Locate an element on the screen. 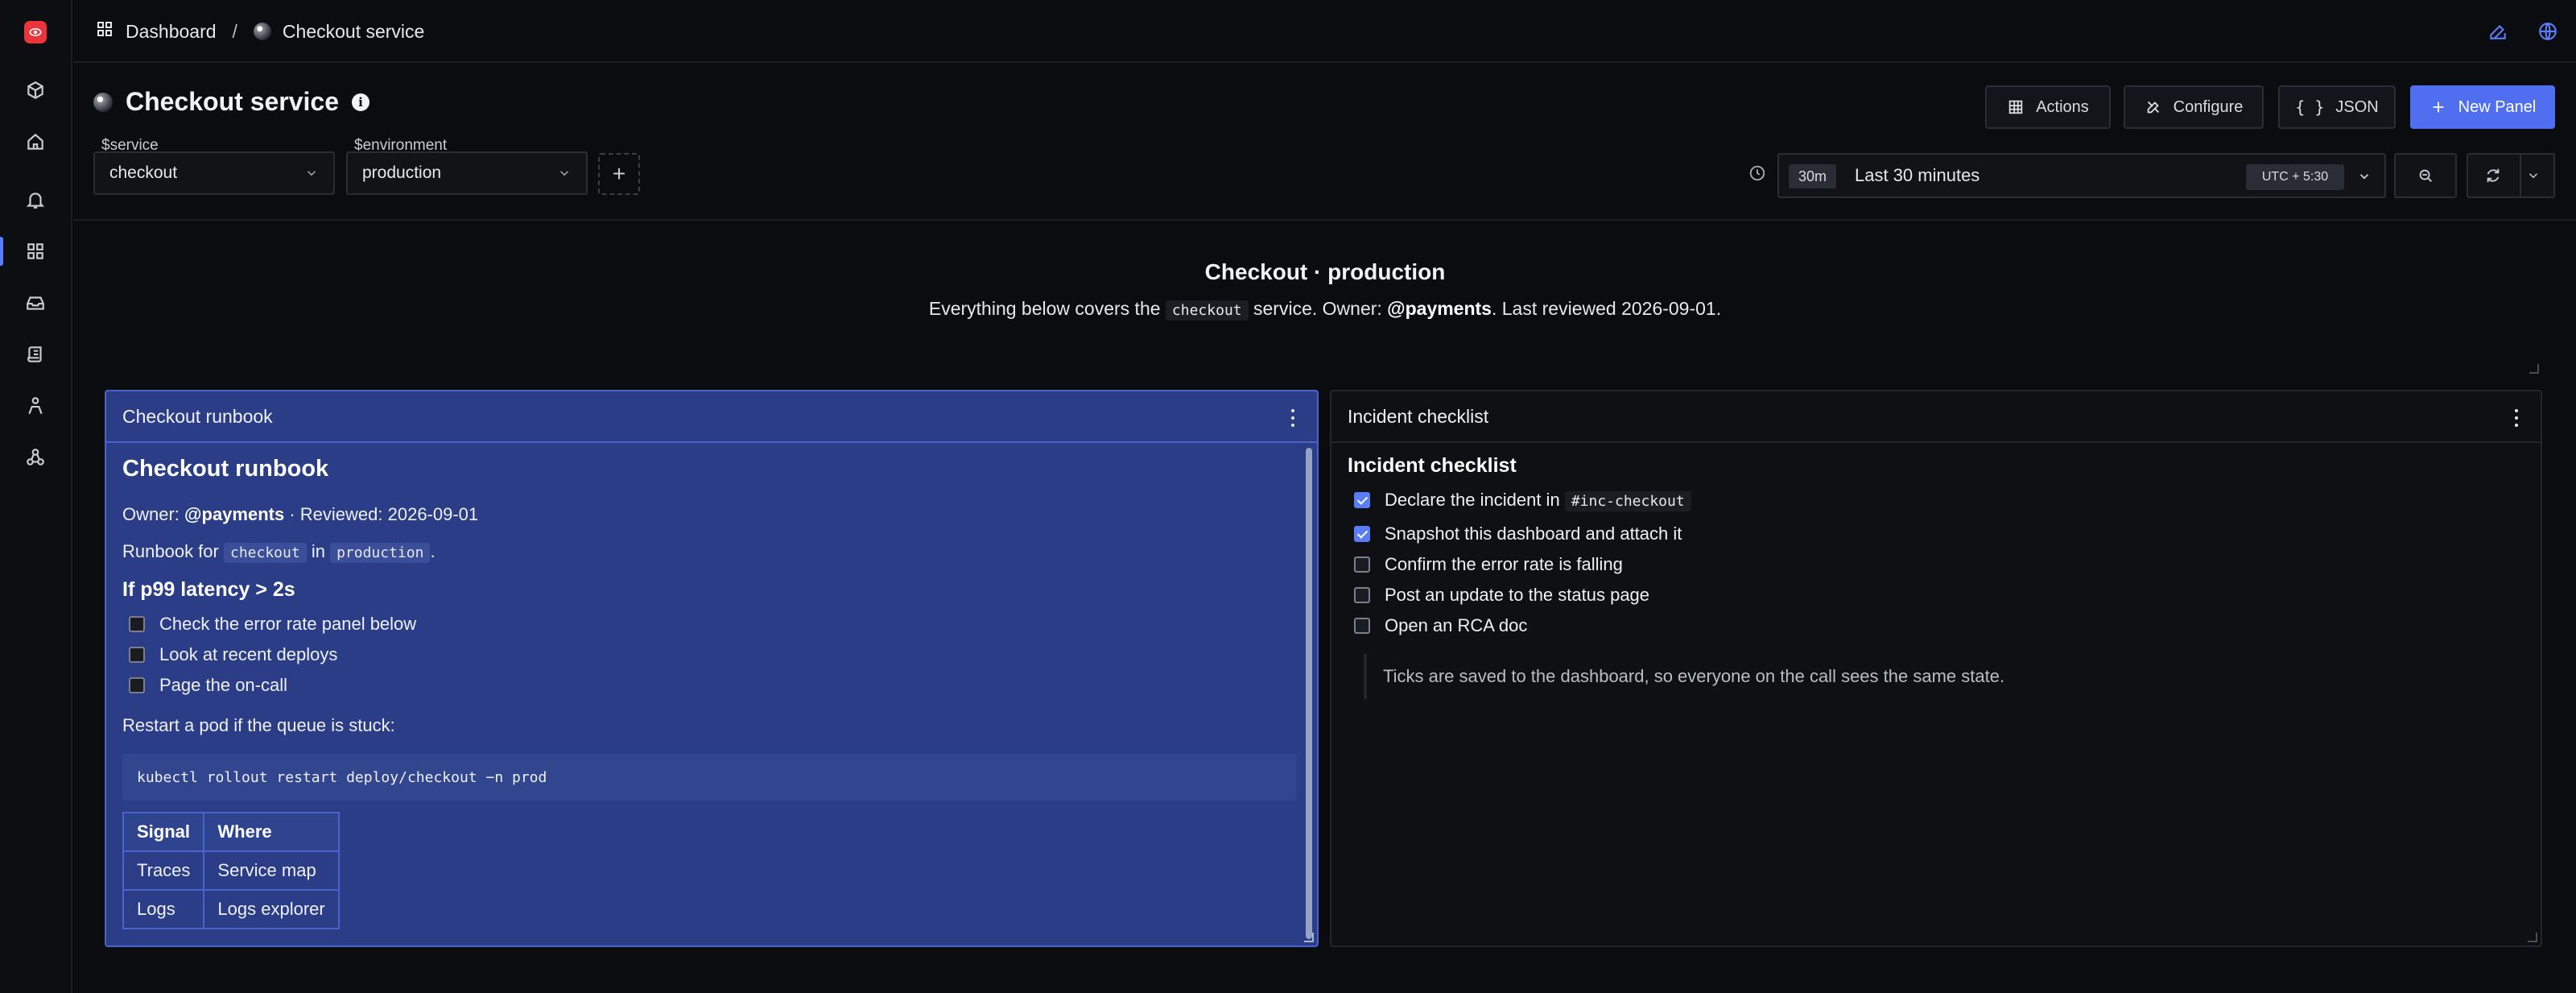 The width and height of the screenshot is (2576, 993). checklist-item: Snapshot this dashboard and attach it is located at coordinates (1518, 533).